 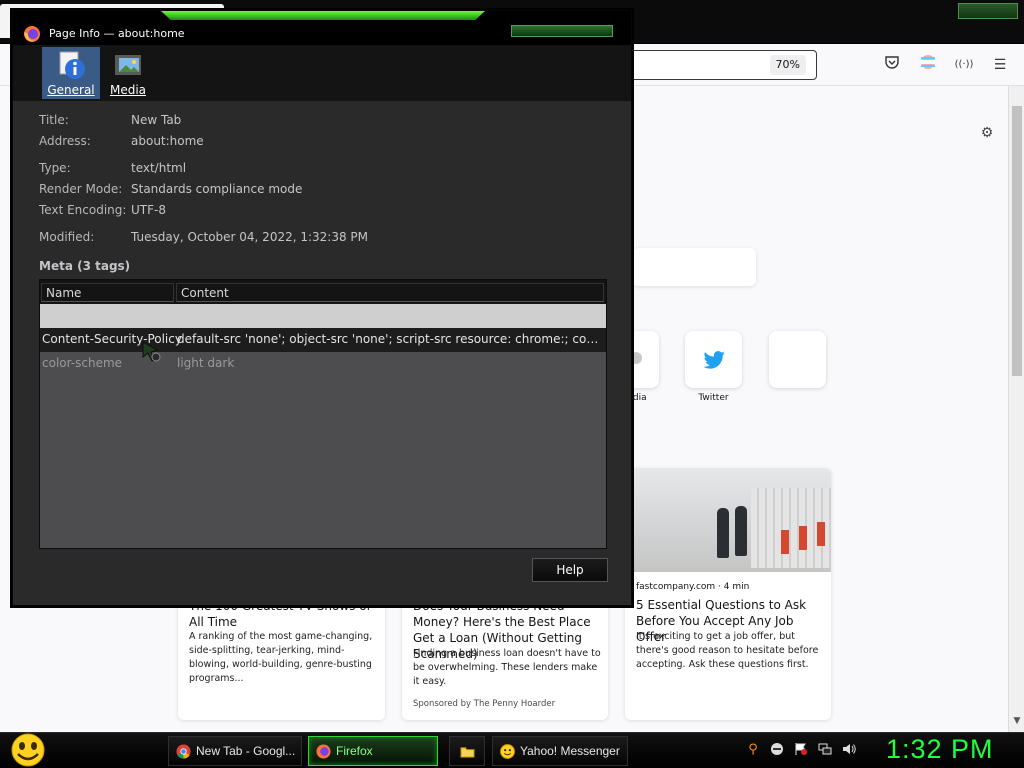 What do you see at coordinates (206, 363) in the screenshot?
I see `meta-content-cell: light dark` at bounding box center [206, 363].